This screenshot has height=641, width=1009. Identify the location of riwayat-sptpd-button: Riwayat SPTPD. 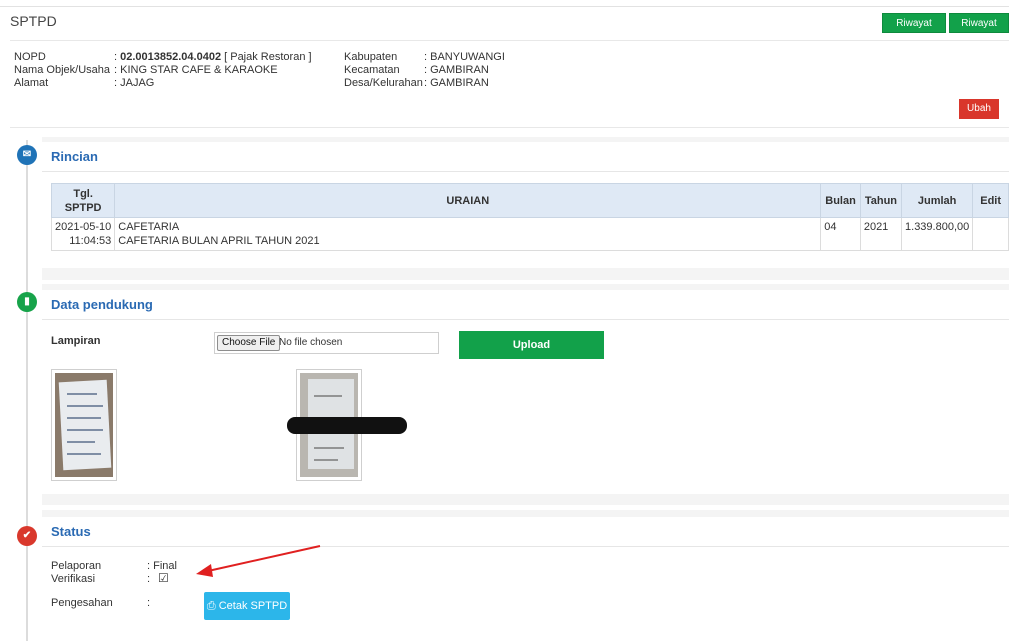
(979, 31).